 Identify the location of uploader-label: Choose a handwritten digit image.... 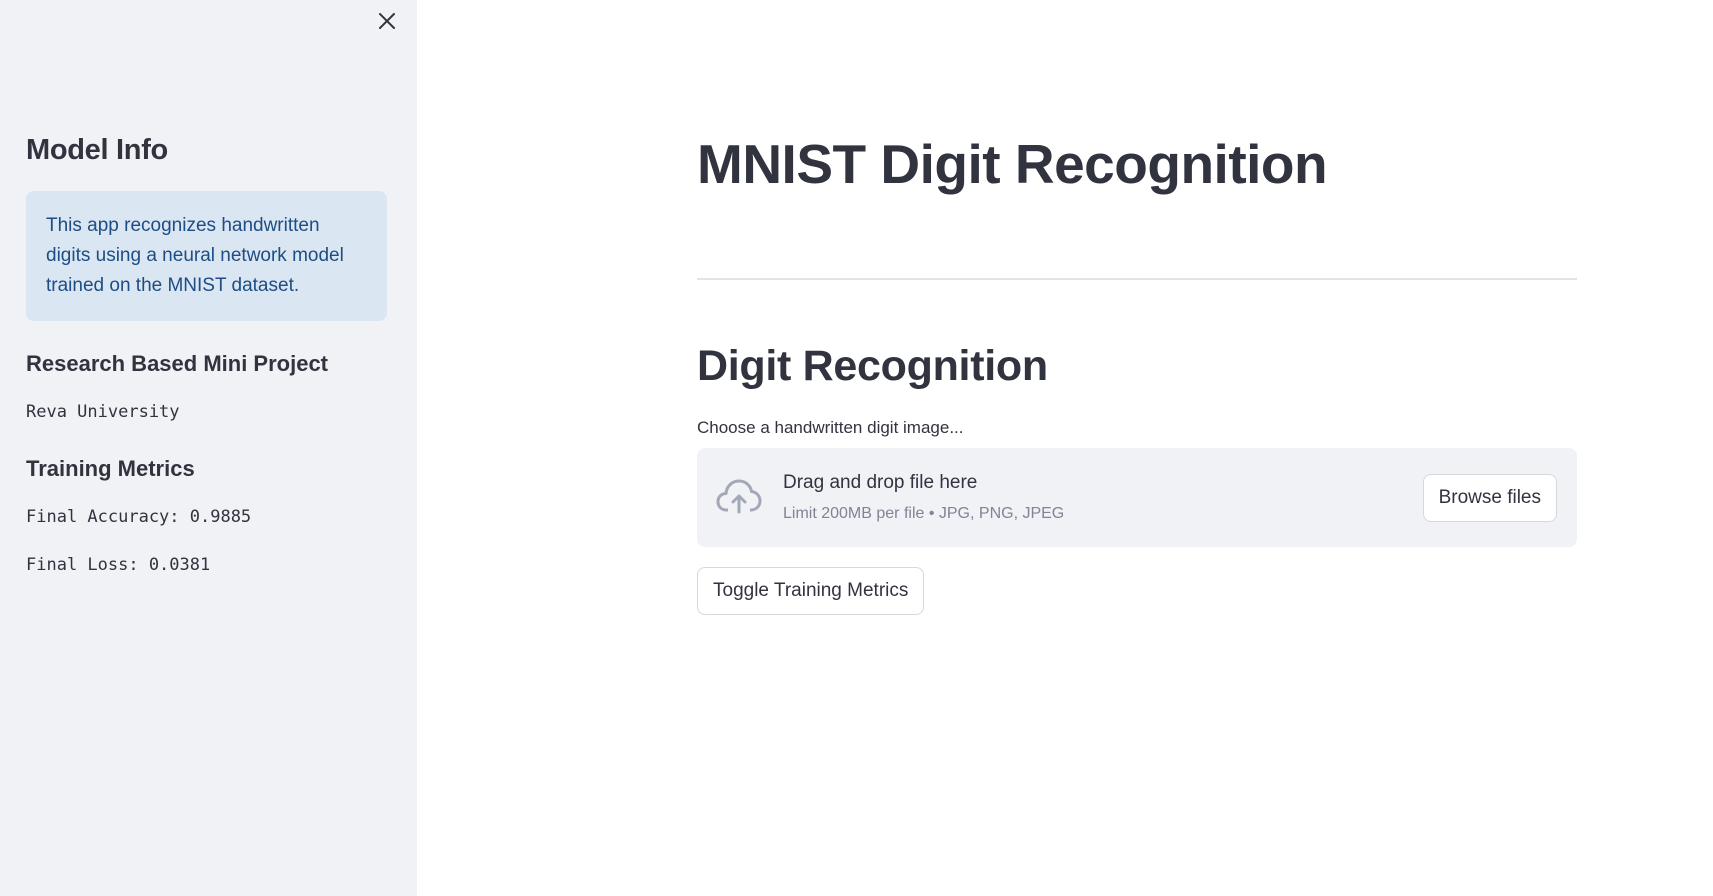
(830, 427).